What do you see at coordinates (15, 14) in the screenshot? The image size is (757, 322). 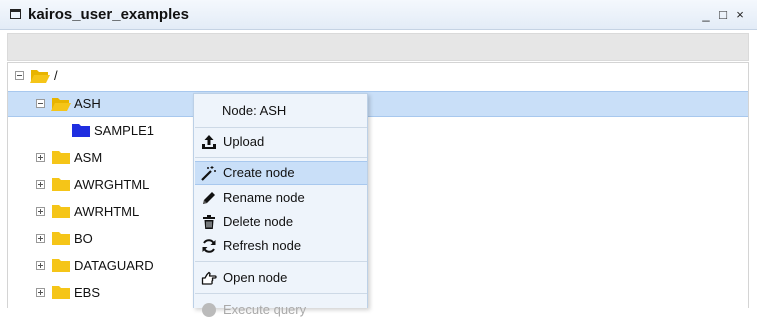 I see `window-icon` at bounding box center [15, 14].